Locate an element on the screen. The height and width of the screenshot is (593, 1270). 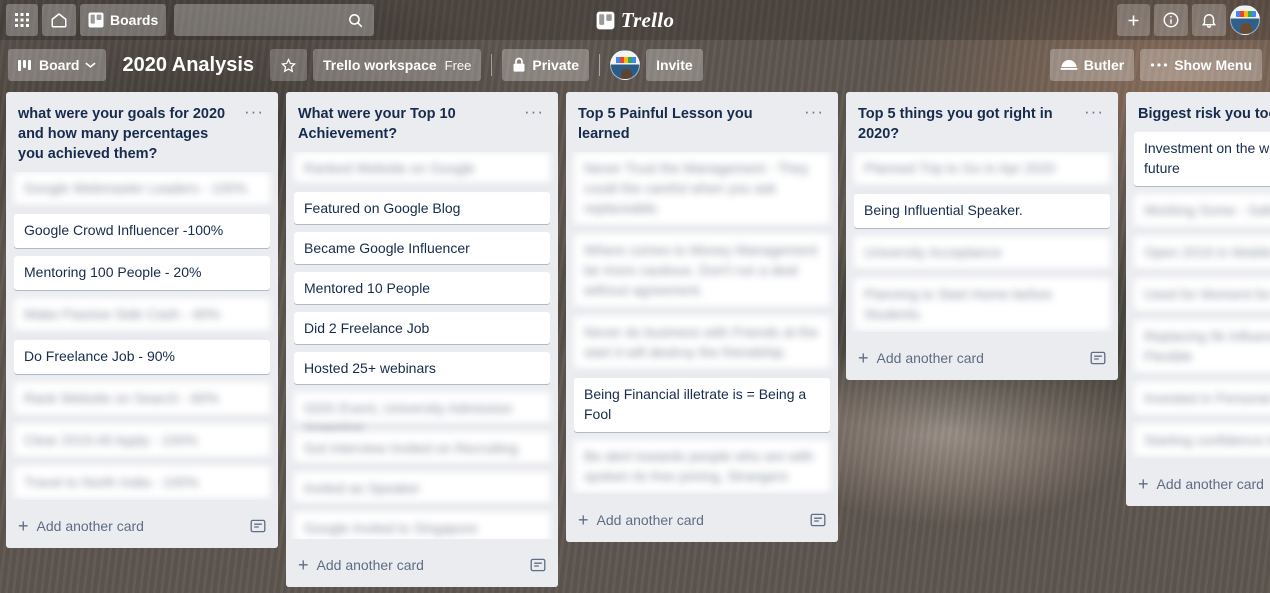
info-icon is located at coordinates (1171, 20).